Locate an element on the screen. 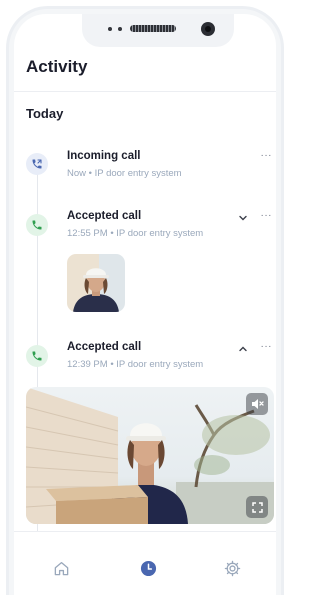 This screenshot has height=595, width=320. phone-incoming-icon is located at coordinates (37, 164).